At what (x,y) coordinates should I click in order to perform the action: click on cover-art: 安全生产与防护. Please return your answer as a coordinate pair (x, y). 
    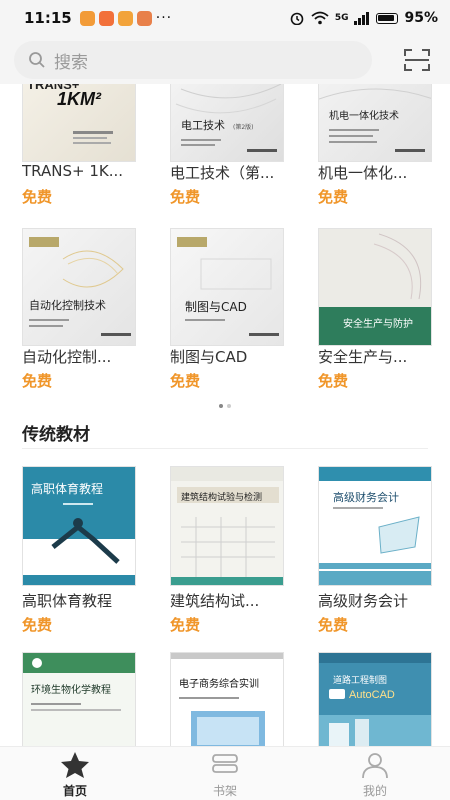
    Looking at the image, I should click on (375, 289).